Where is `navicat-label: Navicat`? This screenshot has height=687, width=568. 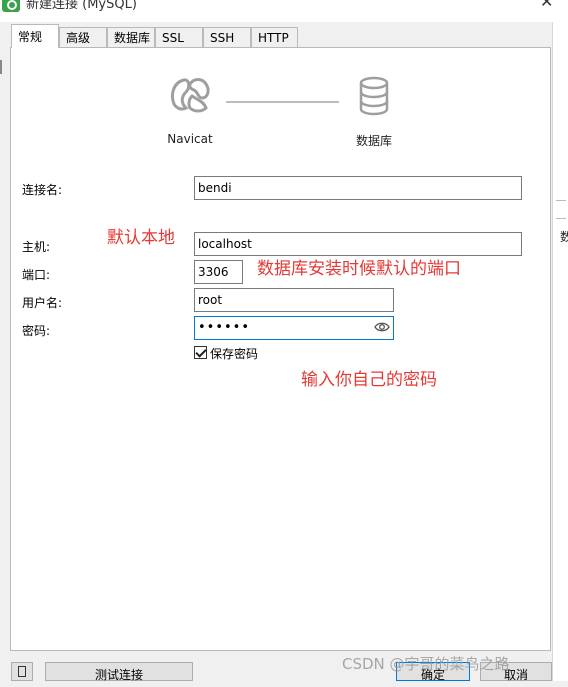
navicat-label: Navicat is located at coordinates (190, 139).